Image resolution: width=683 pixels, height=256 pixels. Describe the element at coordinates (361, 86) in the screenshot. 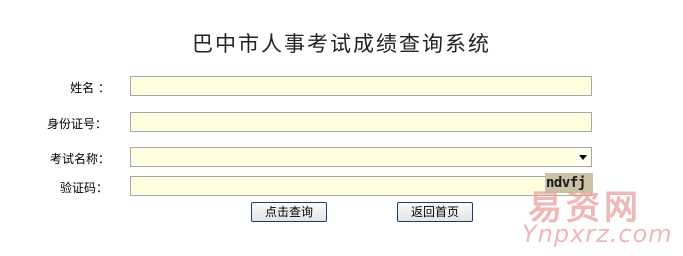

I see `name-field` at that location.